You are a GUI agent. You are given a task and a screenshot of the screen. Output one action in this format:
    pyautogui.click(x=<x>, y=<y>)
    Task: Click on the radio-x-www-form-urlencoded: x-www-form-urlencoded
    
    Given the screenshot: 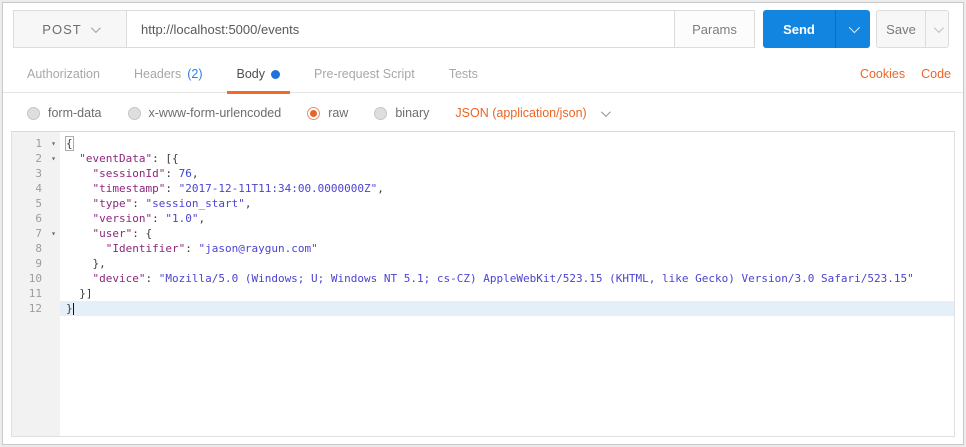 What is the action you would take?
    pyautogui.click(x=204, y=113)
    